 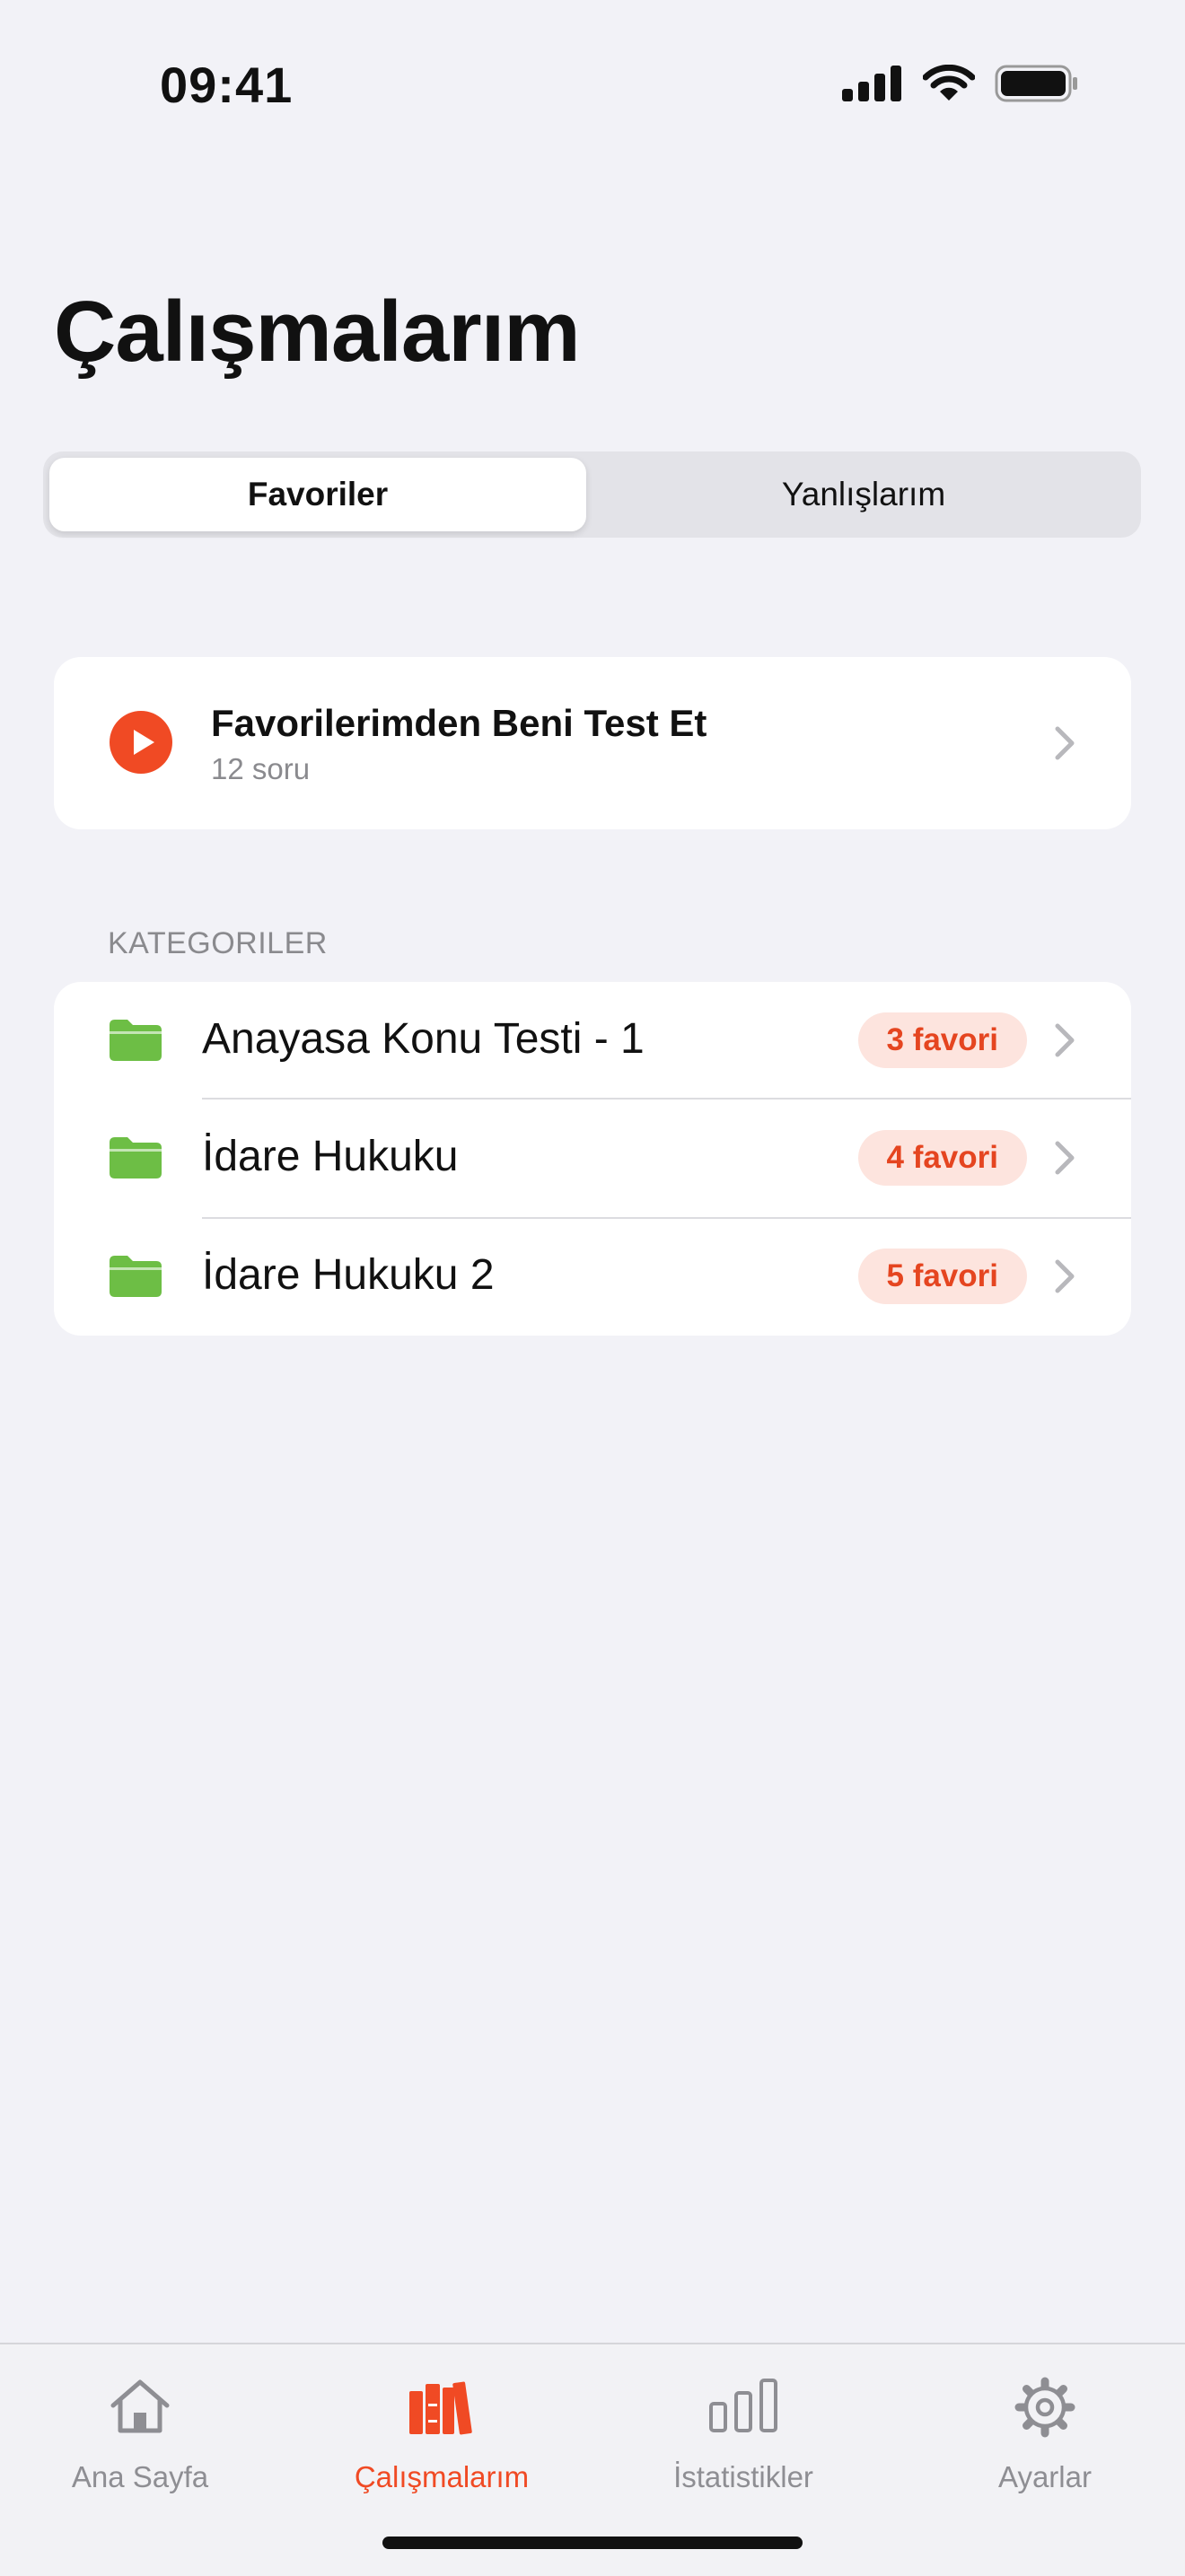 What do you see at coordinates (140, 2406) in the screenshot?
I see `house-icon` at bounding box center [140, 2406].